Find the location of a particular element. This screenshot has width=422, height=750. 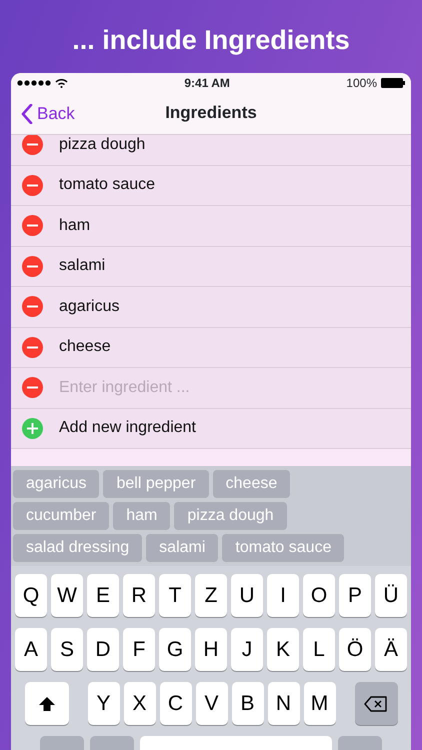

delete-icon is located at coordinates (376, 704).